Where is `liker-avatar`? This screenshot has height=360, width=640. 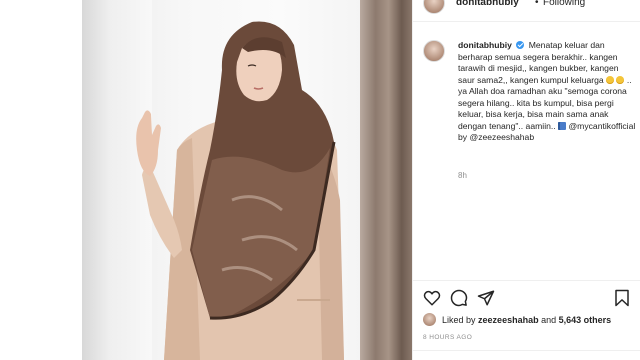
liker-avatar is located at coordinates (429, 319).